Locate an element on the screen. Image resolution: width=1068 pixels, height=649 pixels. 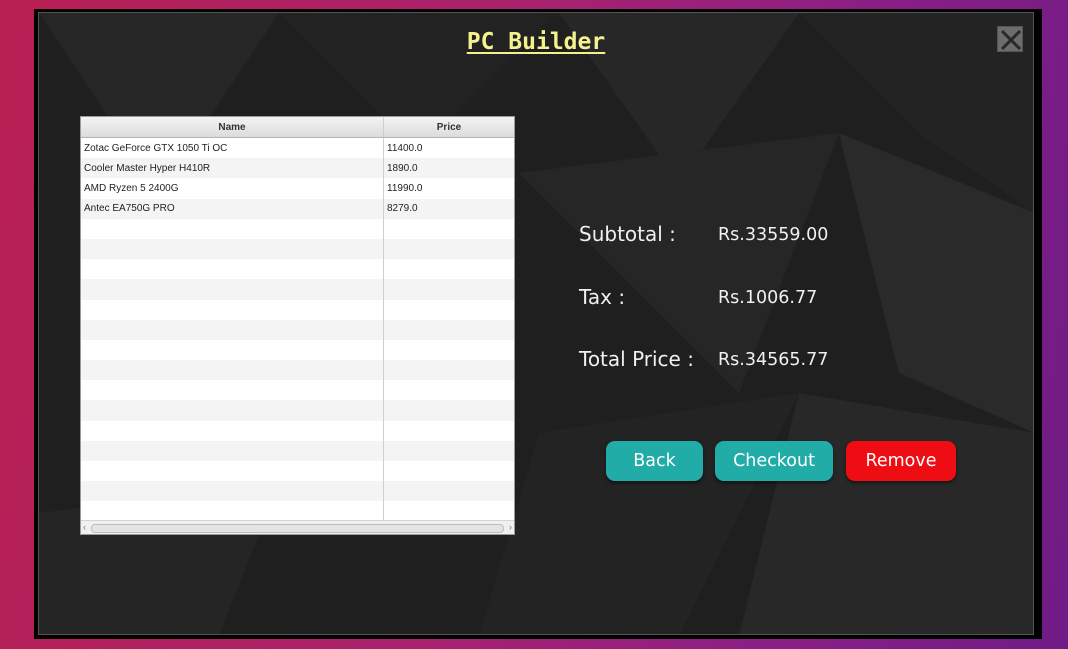
table-row: AMD Ryzen 5 2400G 11990.0 is located at coordinates (297, 188).